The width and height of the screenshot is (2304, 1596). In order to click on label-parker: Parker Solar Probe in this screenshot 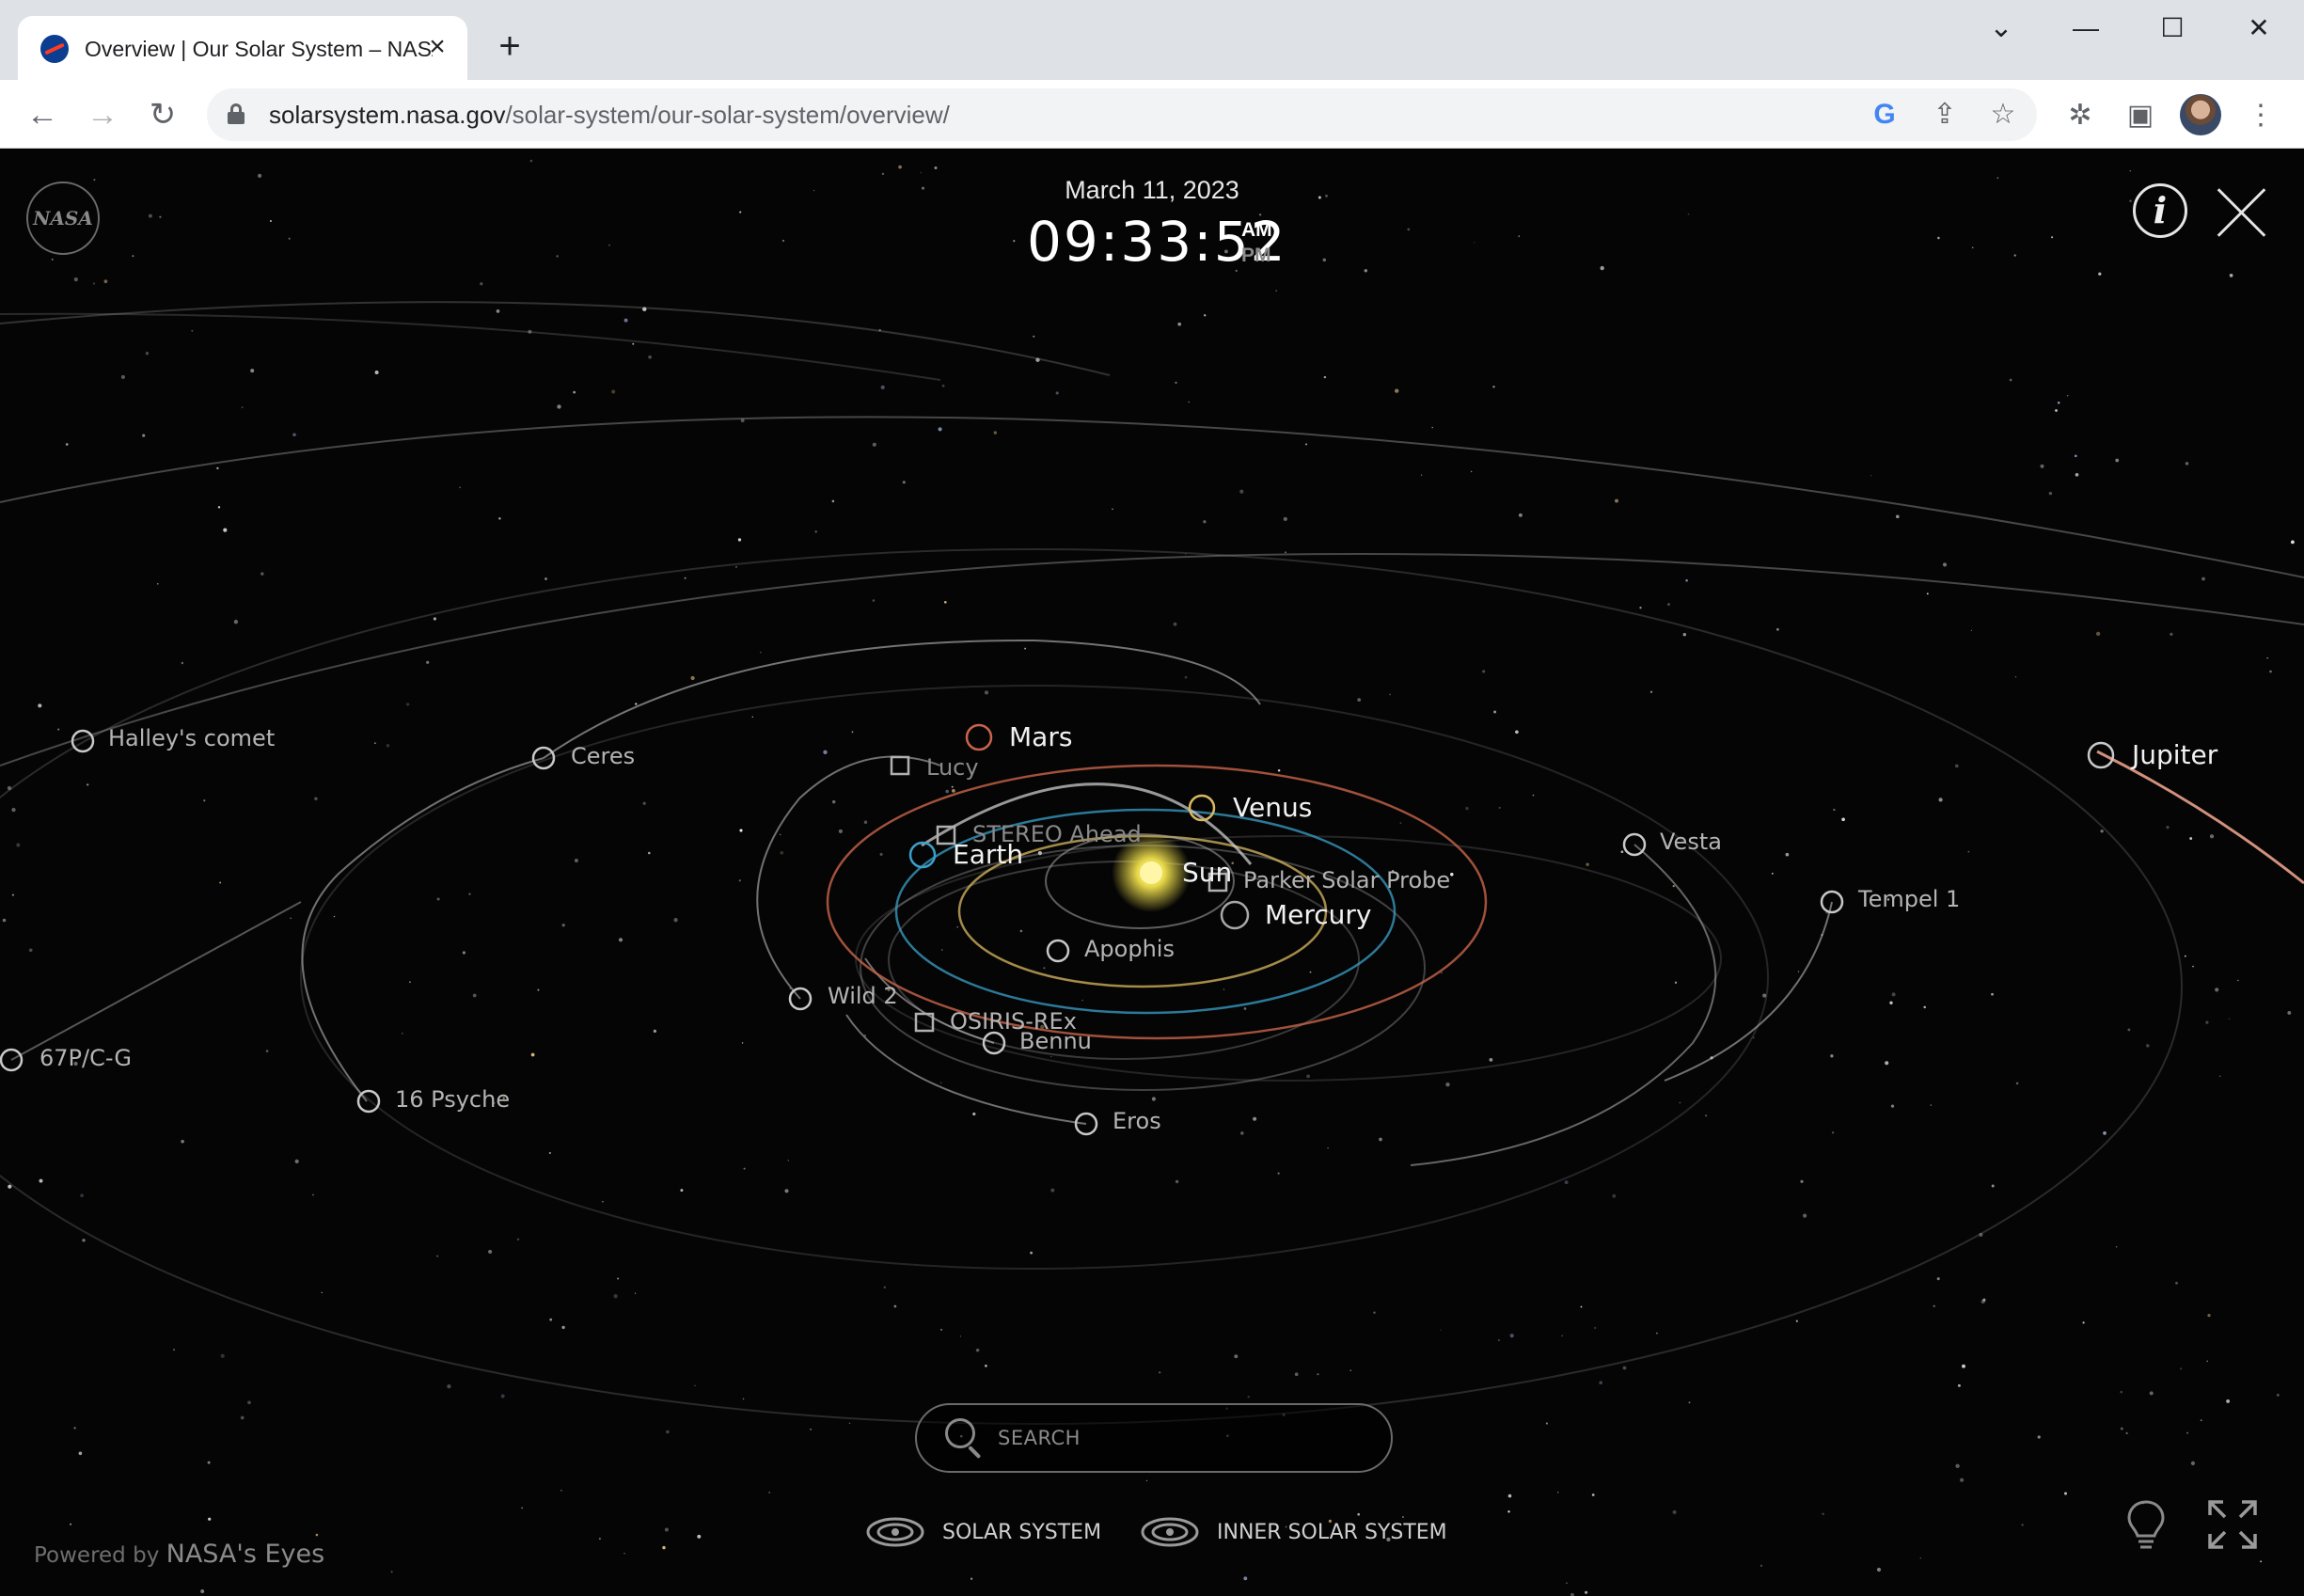, I will do `click(1346, 880)`.